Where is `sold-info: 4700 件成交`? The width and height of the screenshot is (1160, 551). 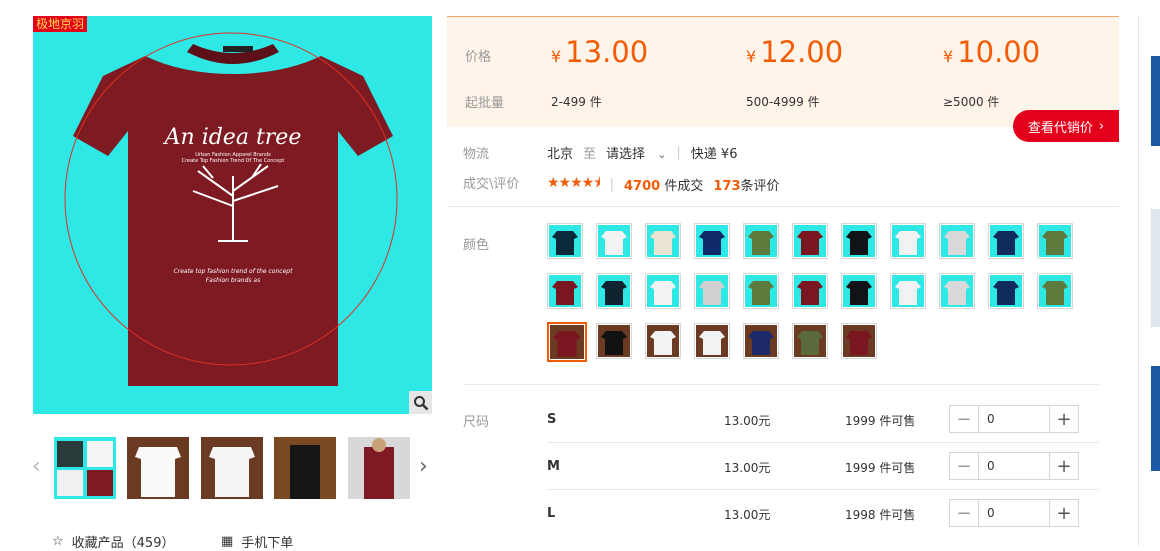
sold-info: 4700 件成交 is located at coordinates (663, 184).